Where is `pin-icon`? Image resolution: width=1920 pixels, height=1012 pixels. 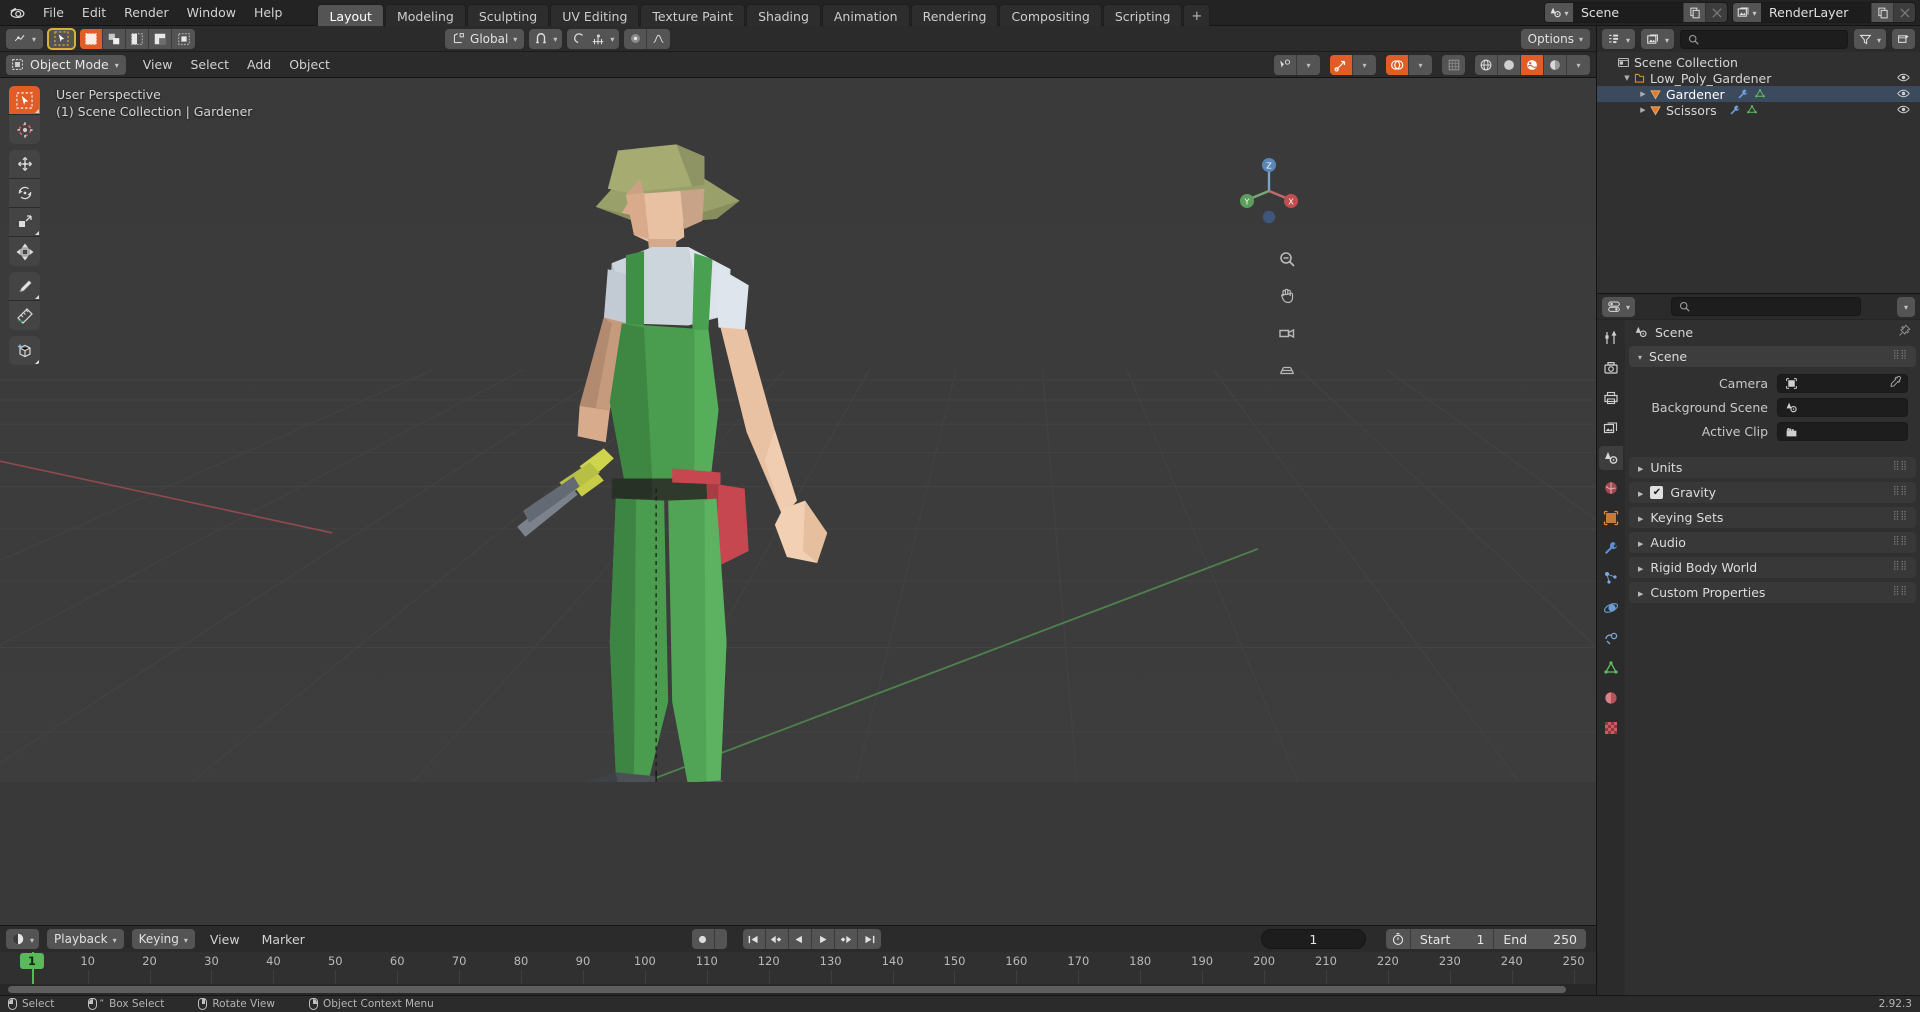
pin-icon is located at coordinates (1904, 332).